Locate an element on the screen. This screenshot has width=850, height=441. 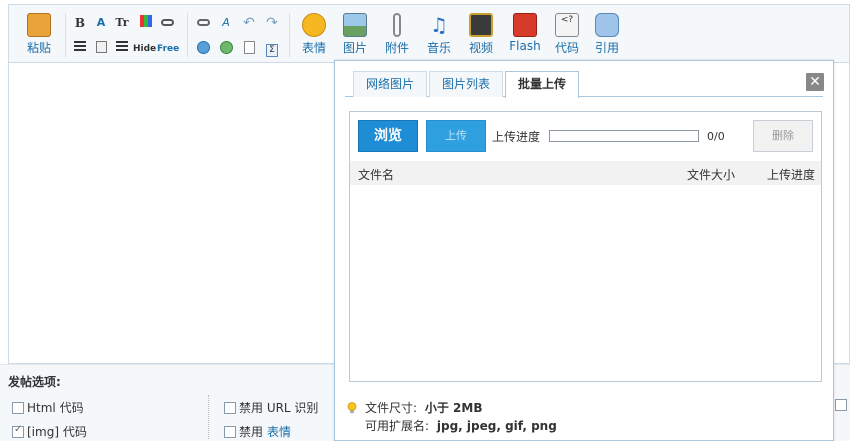
close-button: ✕ is located at coordinates (815, 82).